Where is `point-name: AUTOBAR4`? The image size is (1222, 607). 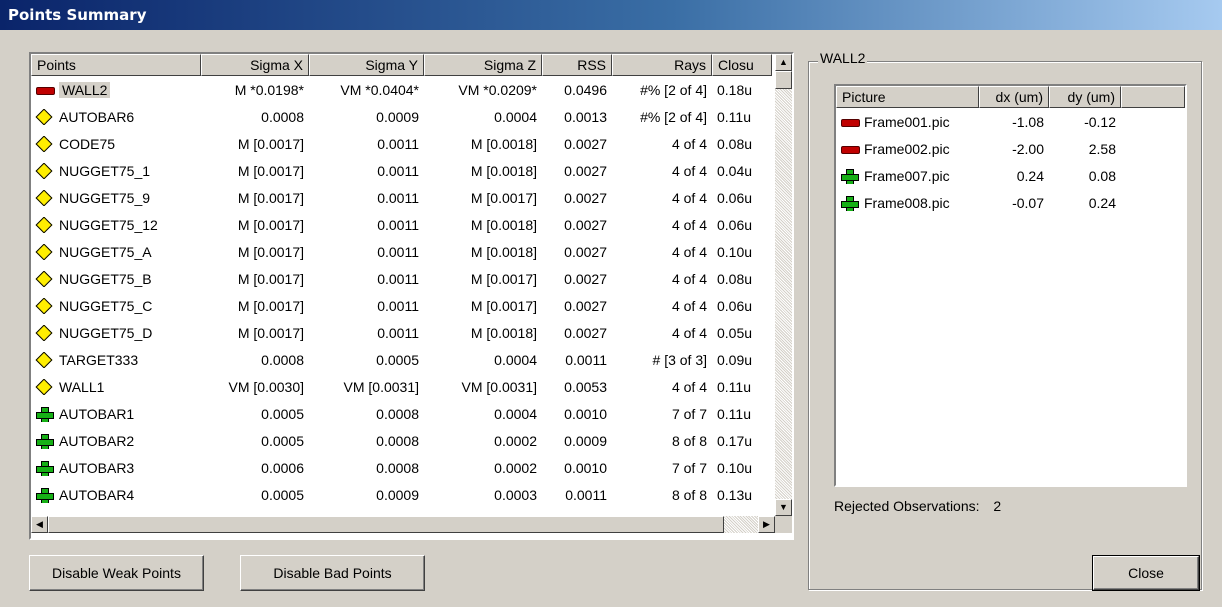
point-name: AUTOBAR4 is located at coordinates (97, 494).